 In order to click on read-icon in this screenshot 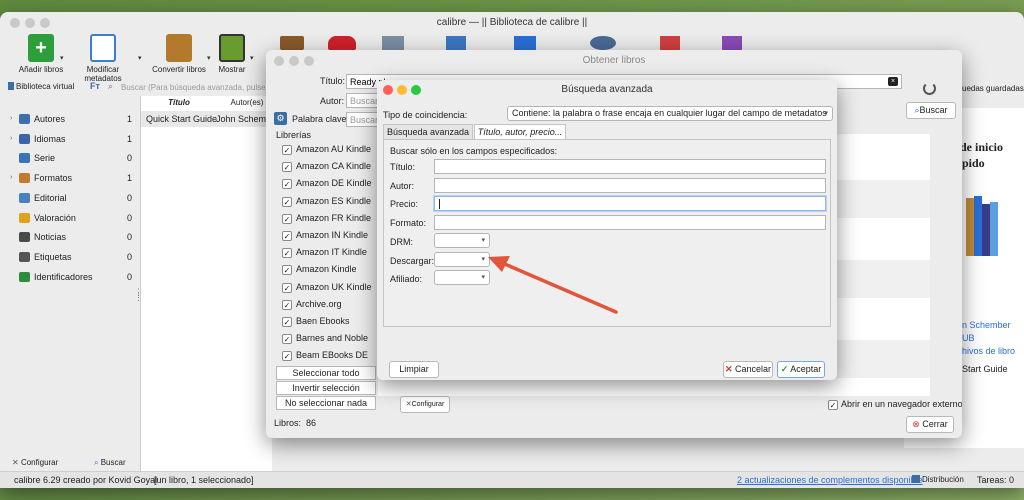, I will do `click(456, 43)`.